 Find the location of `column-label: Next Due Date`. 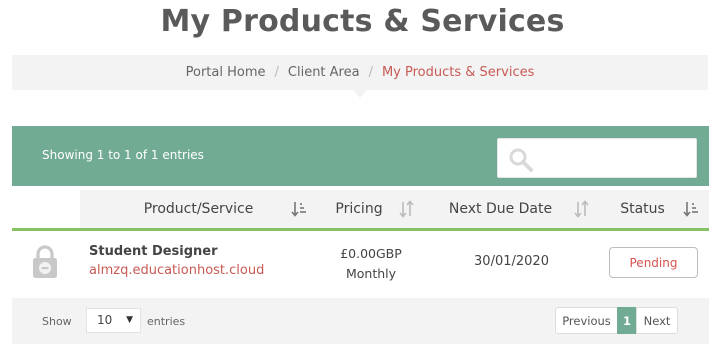

column-label: Next Due Date is located at coordinates (500, 209).